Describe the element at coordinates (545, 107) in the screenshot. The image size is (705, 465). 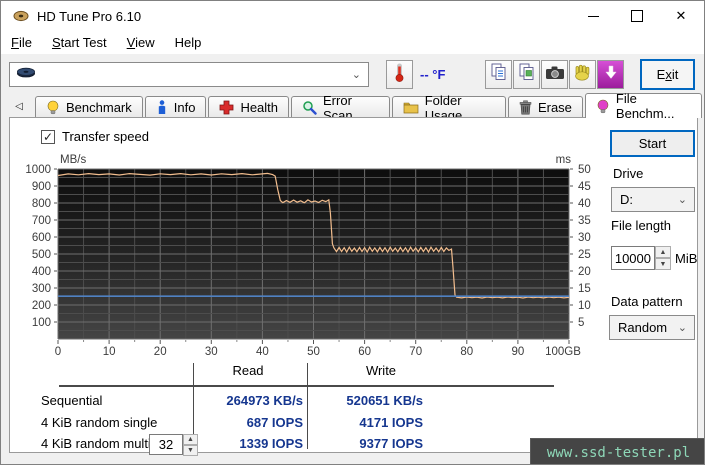
I see `tab-erase: Erase` at that location.